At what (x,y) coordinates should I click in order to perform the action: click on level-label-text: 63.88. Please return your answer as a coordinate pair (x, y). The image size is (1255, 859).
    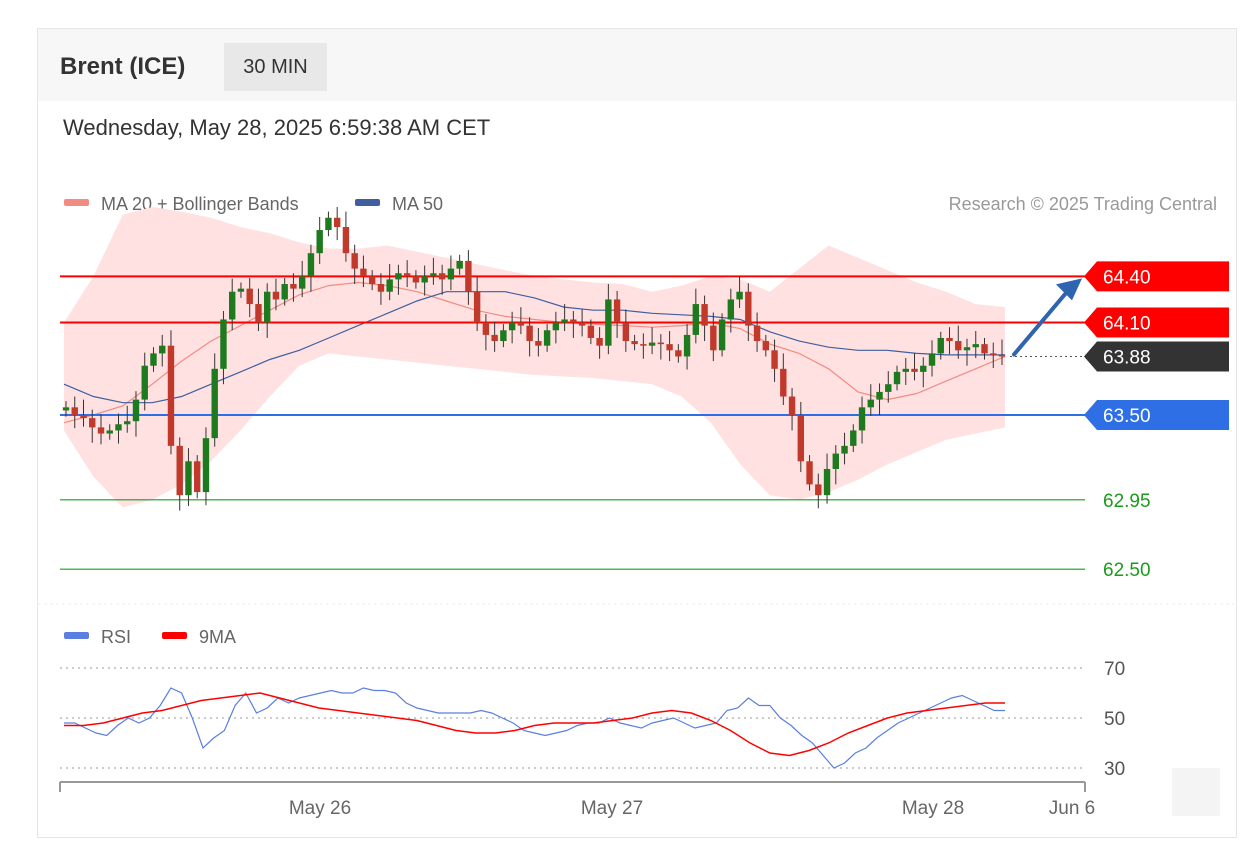
    Looking at the image, I should click on (1127, 357).